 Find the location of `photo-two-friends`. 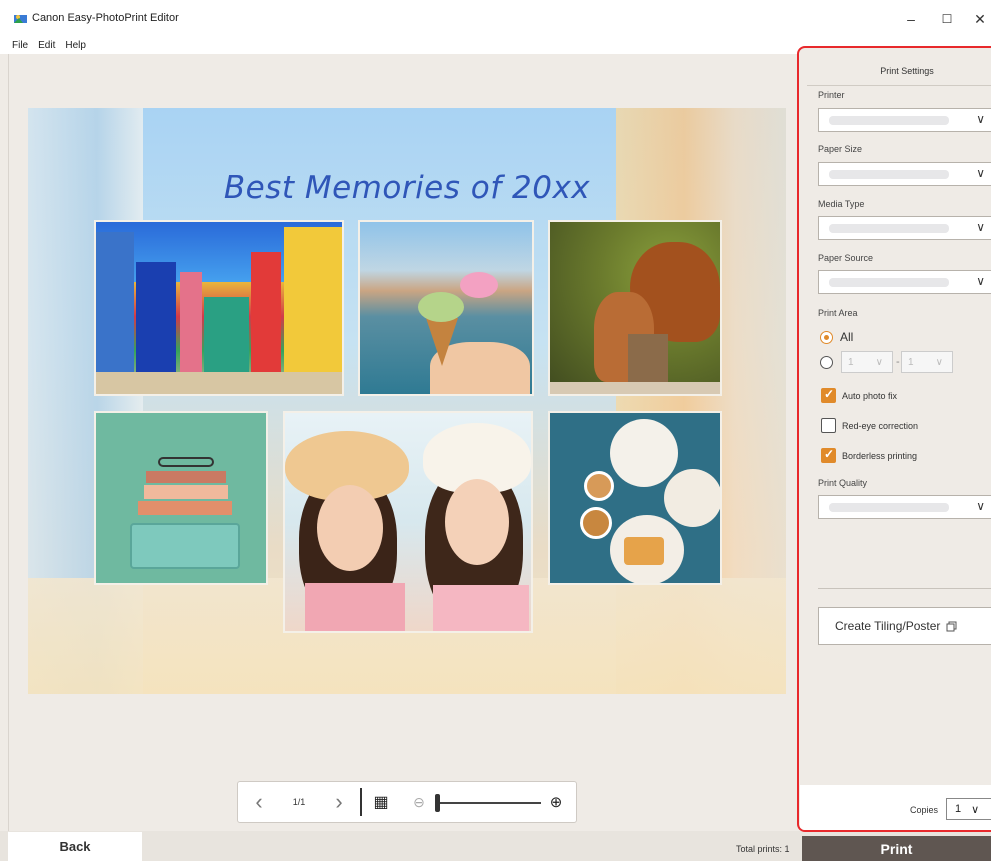

photo-two-friends is located at coordinates (408, 522).